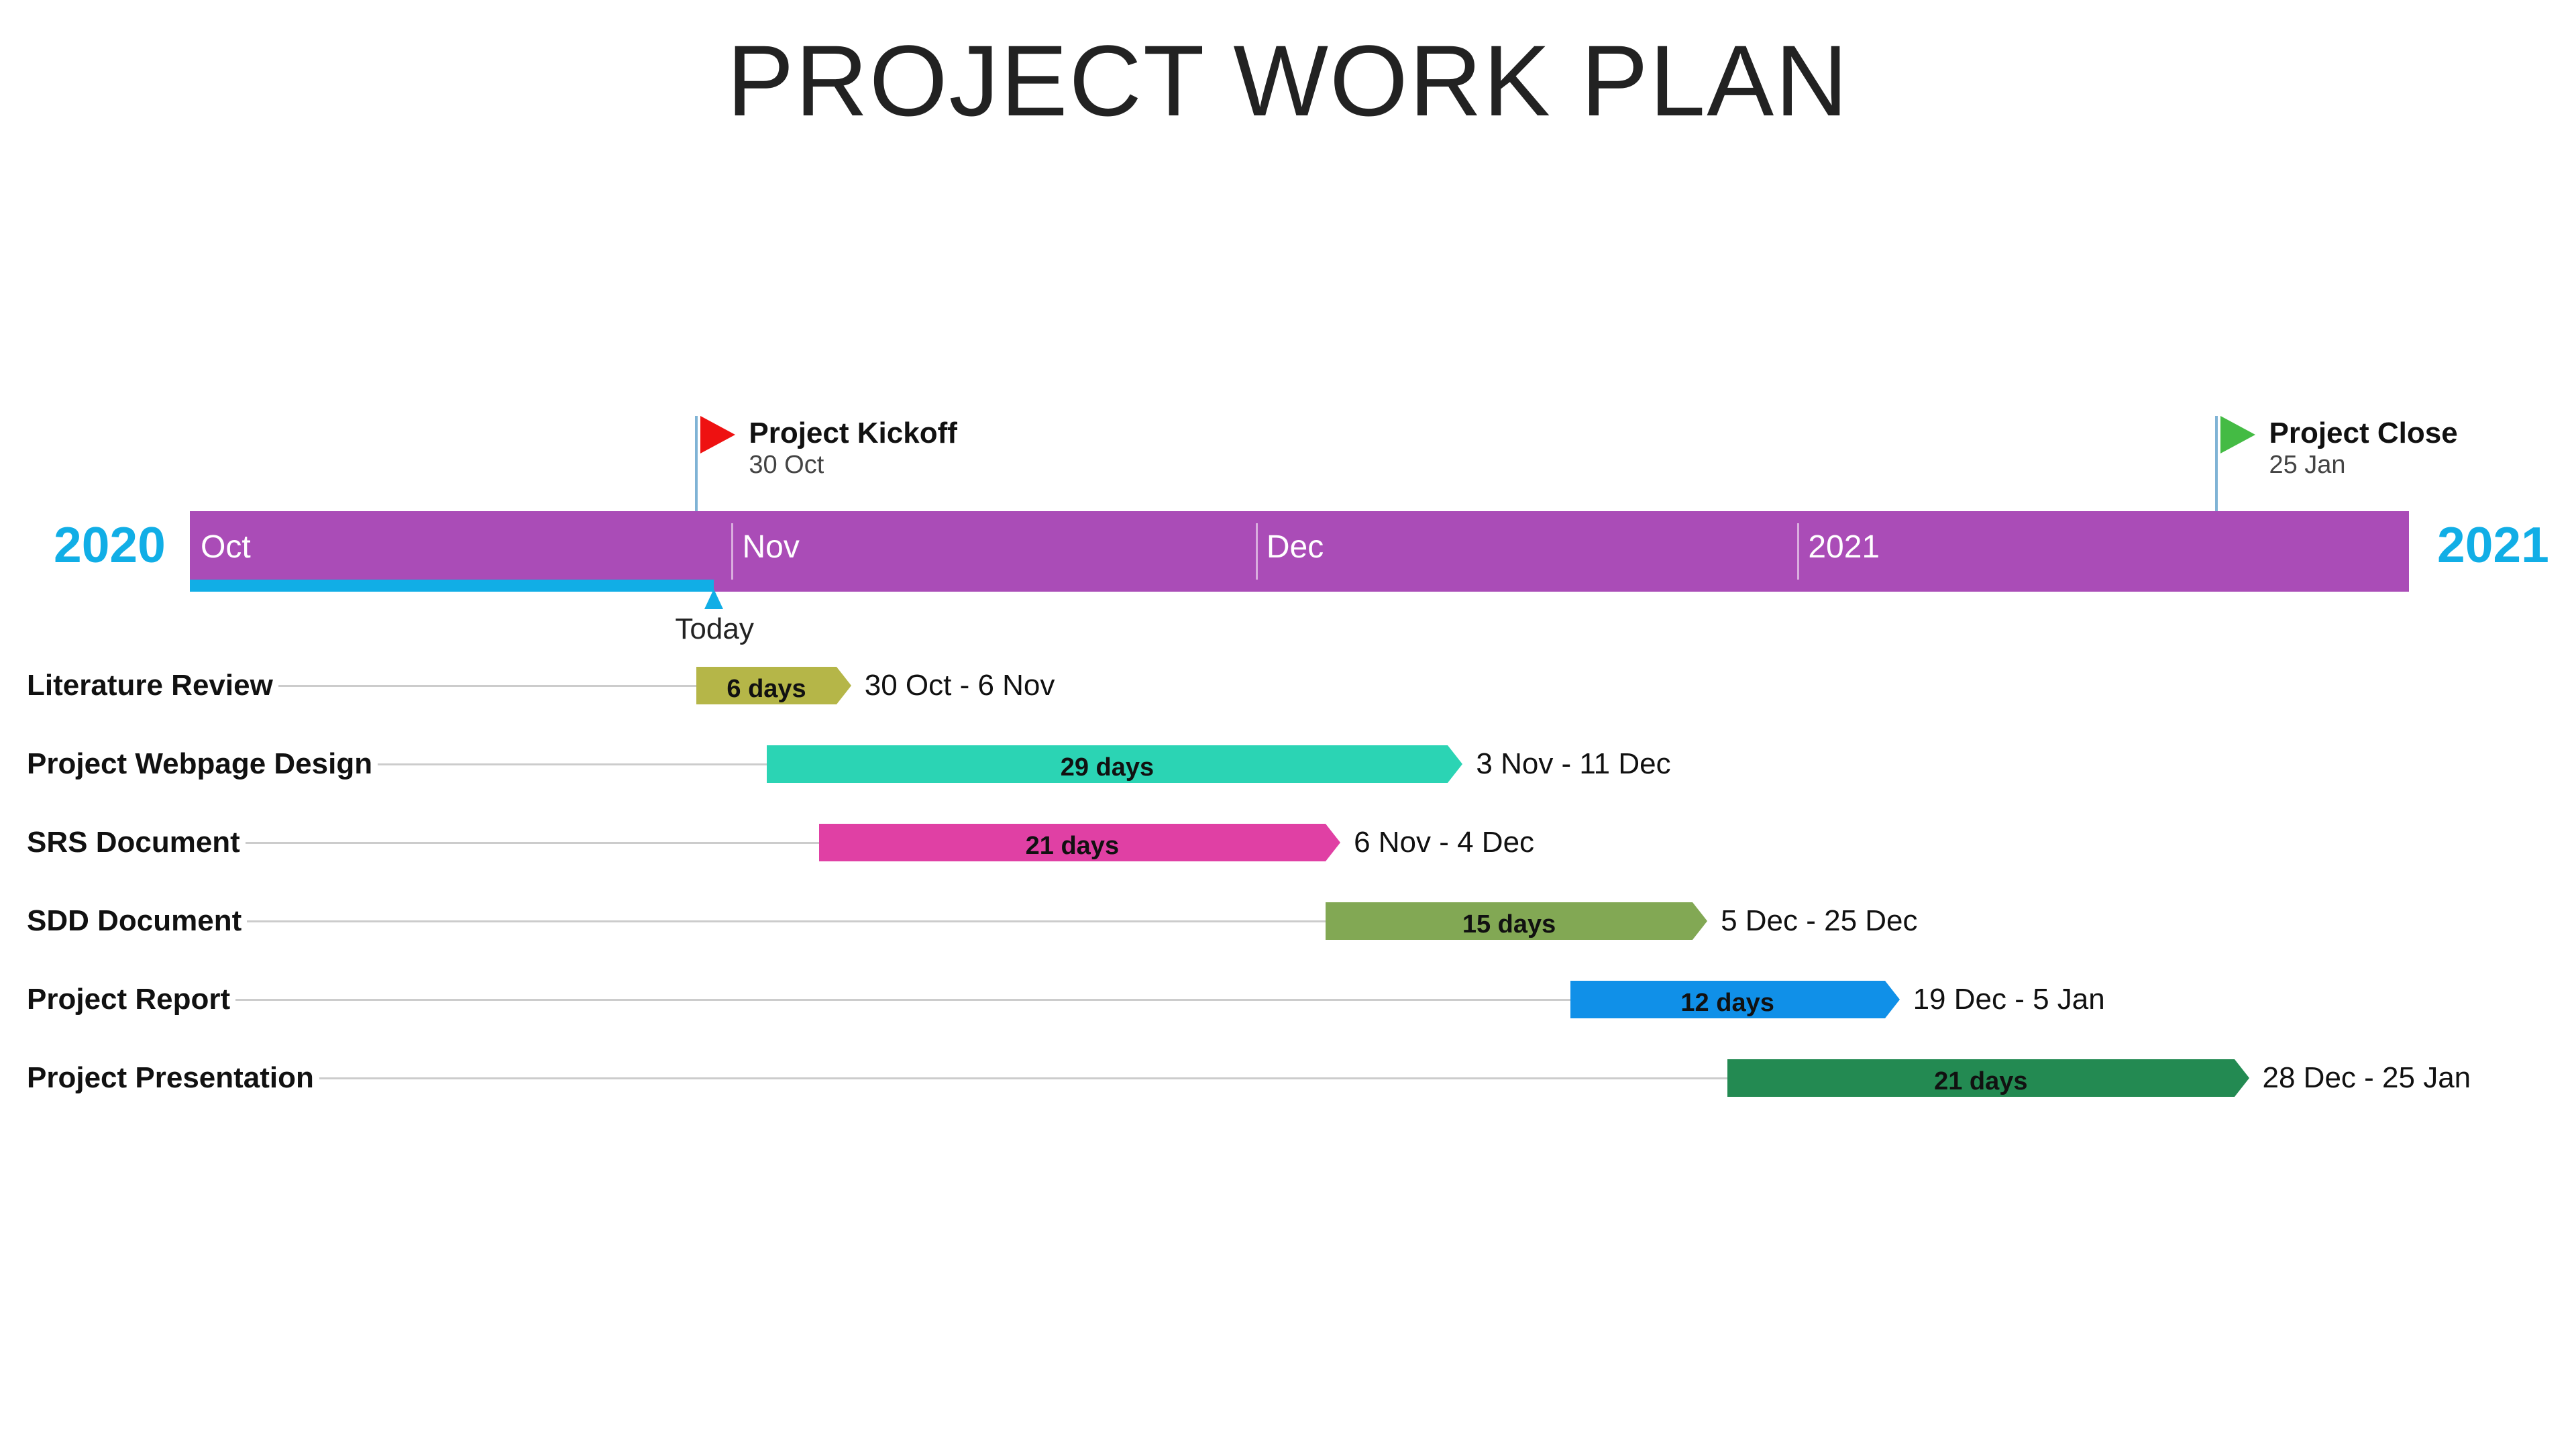 This screenshot has height=1449, width=2576. What do you see at coordinates (2366, 1077) in the screenshot?
I see `task-date-range: 28 Dec - 25 Jan` at bounding box center [2366, 1077].